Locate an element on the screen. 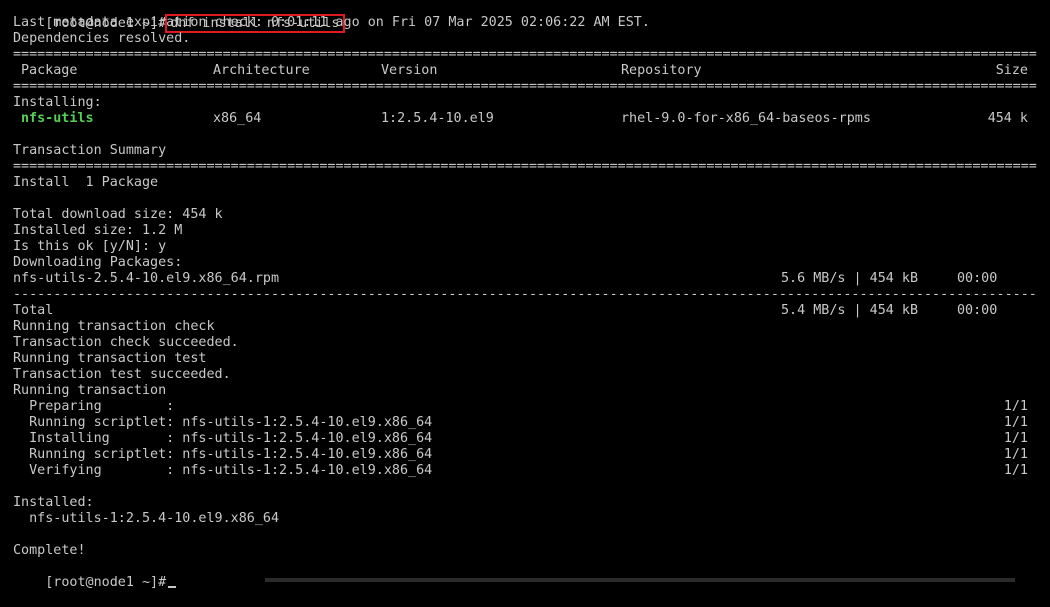  step-text: Preparing : is located at coordinates (94, 406).